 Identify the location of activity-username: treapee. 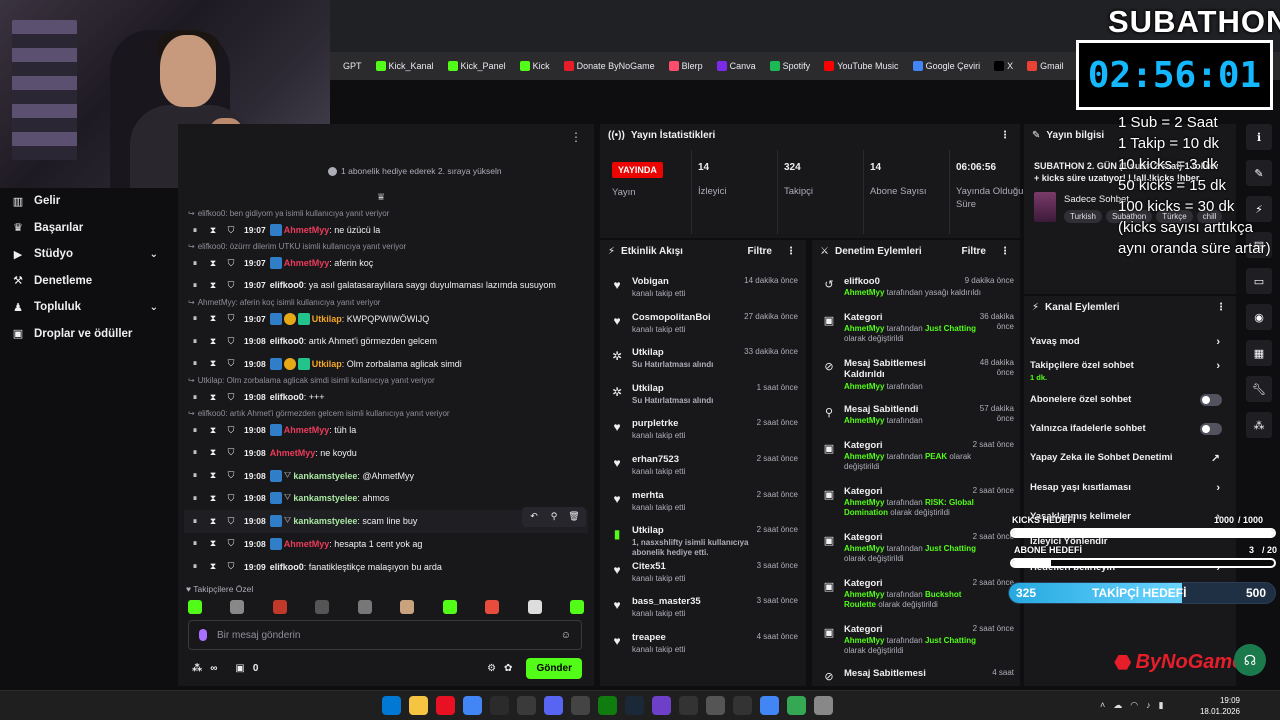
(649, 637).